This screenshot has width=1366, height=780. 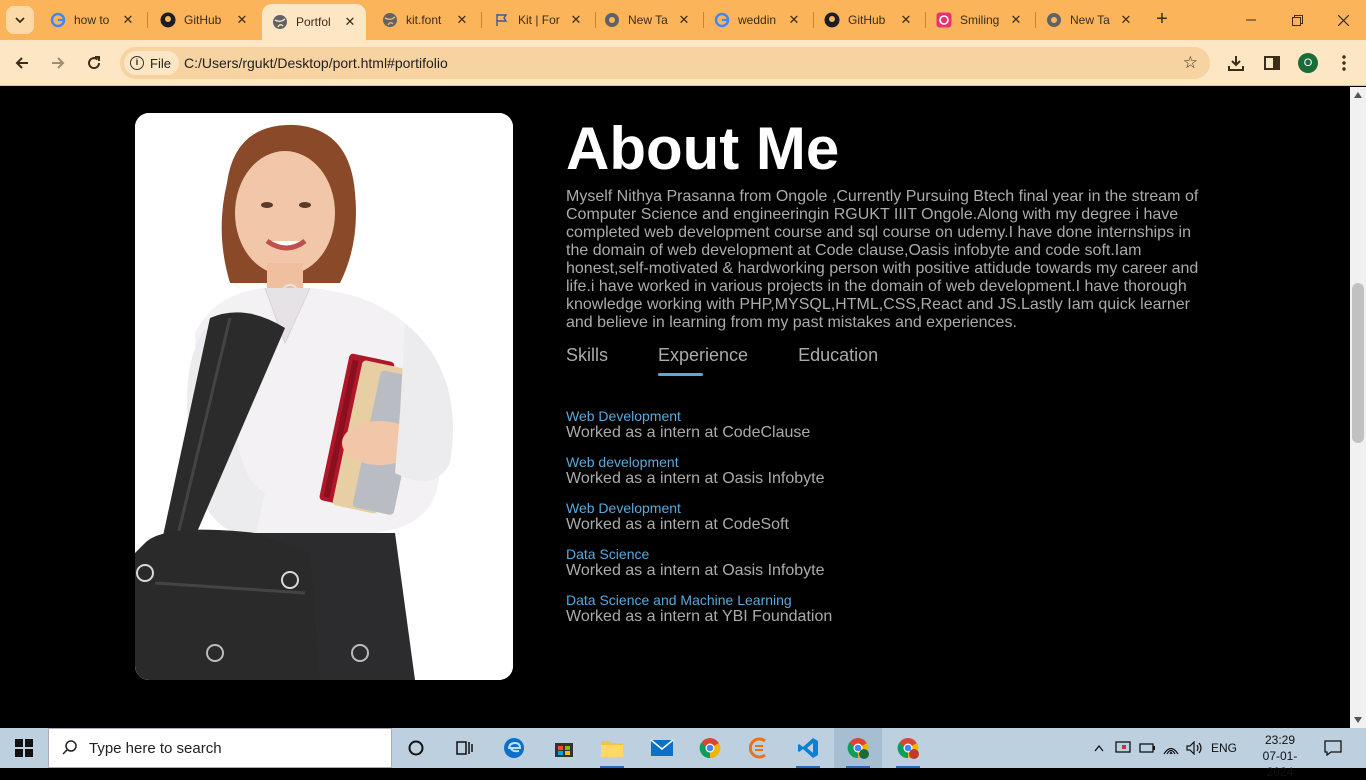 What do you see at coordinates (1358, 720) in the screenshot?
I see `scroll-down-icon` at bounding box center [1358, 720].